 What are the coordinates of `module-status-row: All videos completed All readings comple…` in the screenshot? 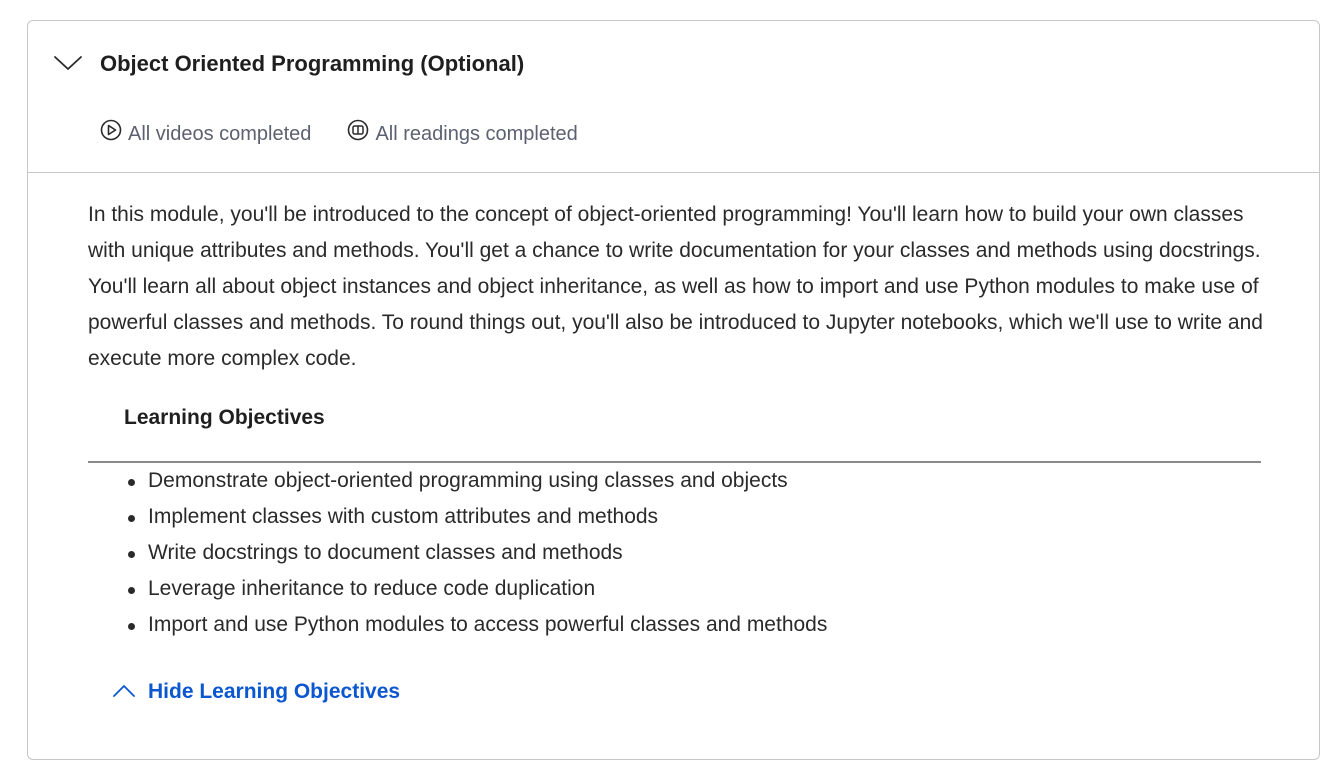 It's located at (357, 133).